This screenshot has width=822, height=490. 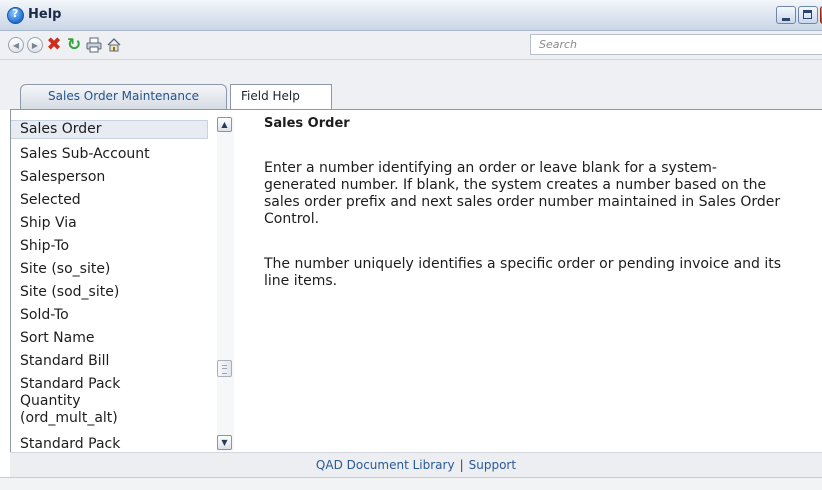 What do you see at coordinates (109, 129) in the screenshot?
I see `list-item: Sales Order` at bounding box center [109, 129].